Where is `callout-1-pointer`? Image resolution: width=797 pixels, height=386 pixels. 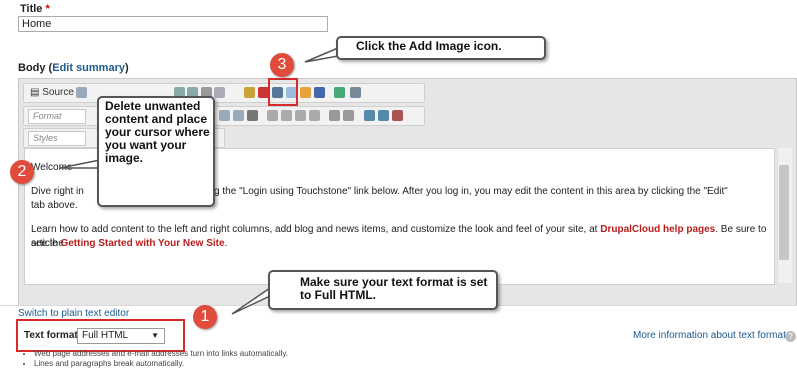 callout-1-pointer is located at coordinates (251, 300).